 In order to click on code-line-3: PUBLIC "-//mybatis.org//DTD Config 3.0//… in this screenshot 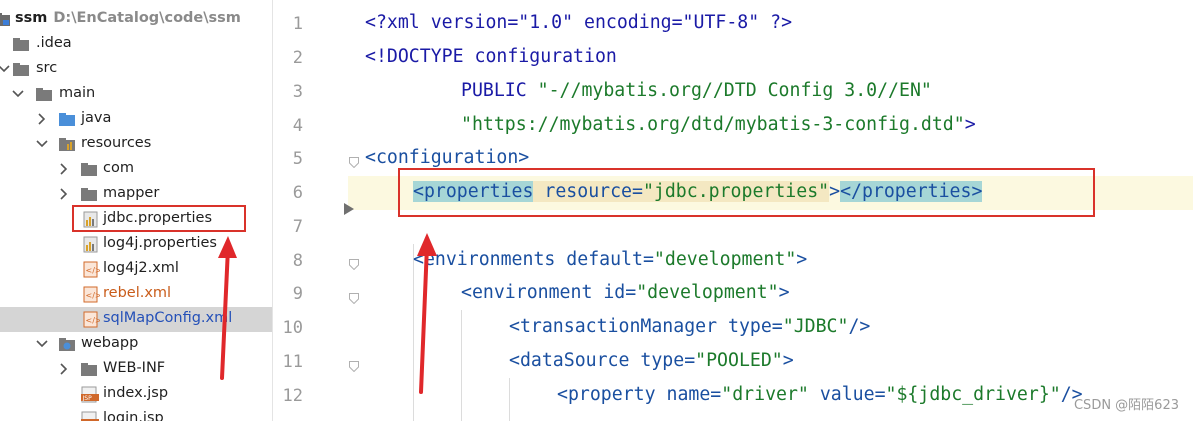, I will do `click(696, 91)`.